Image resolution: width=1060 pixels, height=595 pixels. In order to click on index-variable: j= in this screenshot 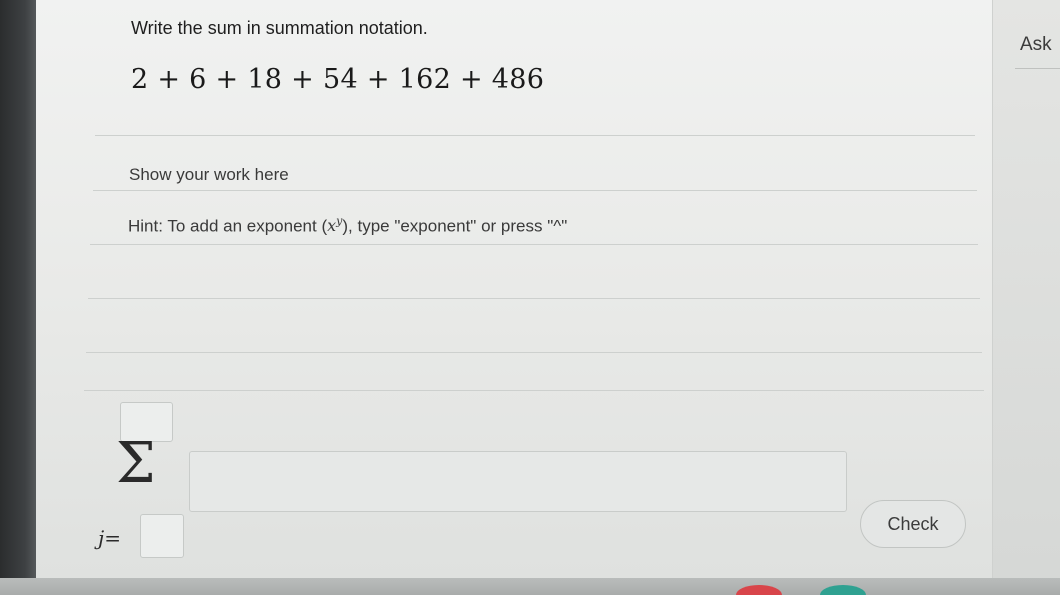, I will do `click(109, 538)`.